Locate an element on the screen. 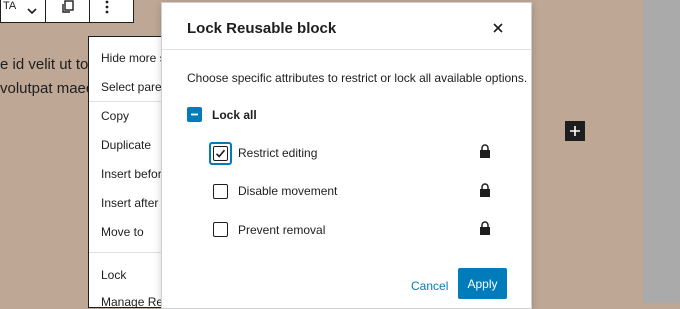  checkmark-icon is located at coordinates (220, 153).